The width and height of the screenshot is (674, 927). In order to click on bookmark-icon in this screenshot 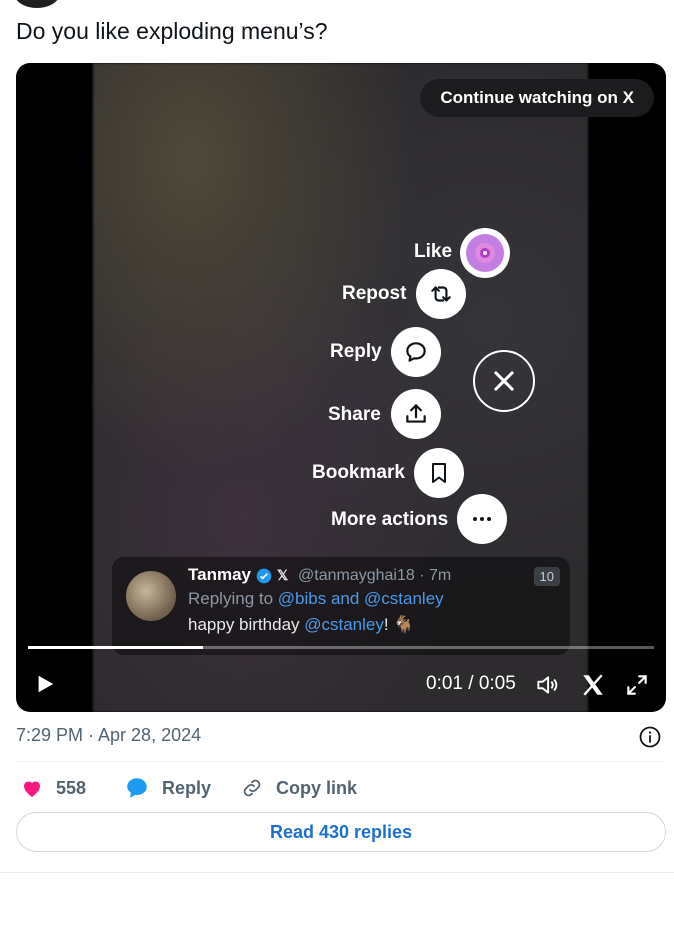, I will do `click(439, 473)`.